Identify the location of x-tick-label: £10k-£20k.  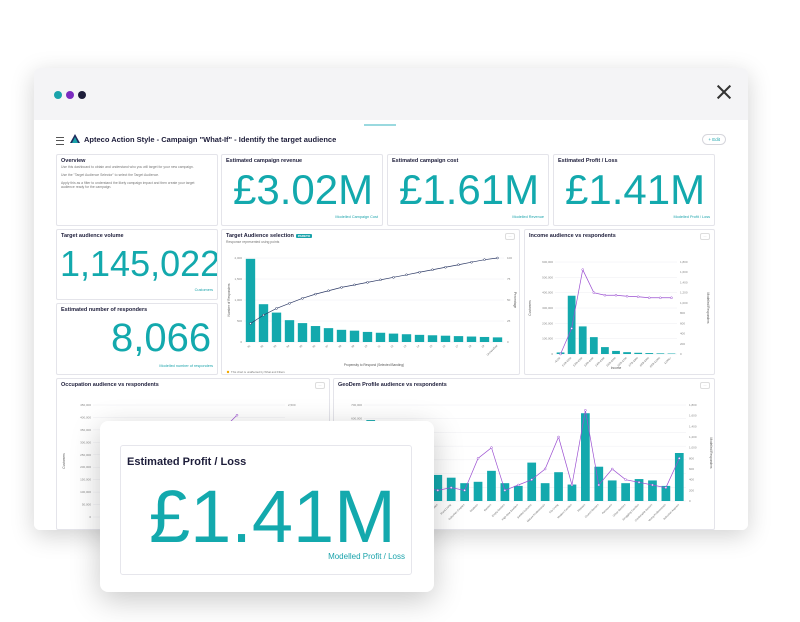
(567, 361).